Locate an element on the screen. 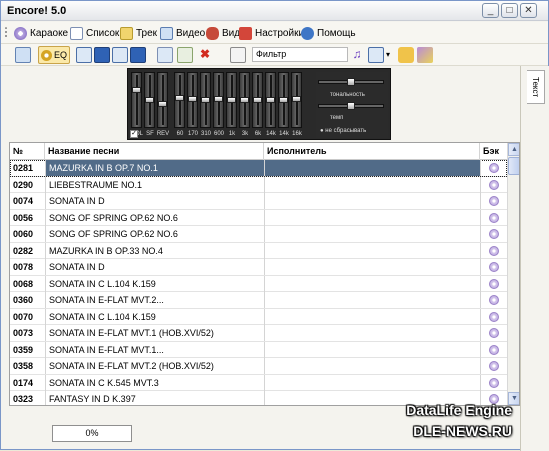  vertical-scrollbar: ▲ ▼ is located at coordinates (513, 274).